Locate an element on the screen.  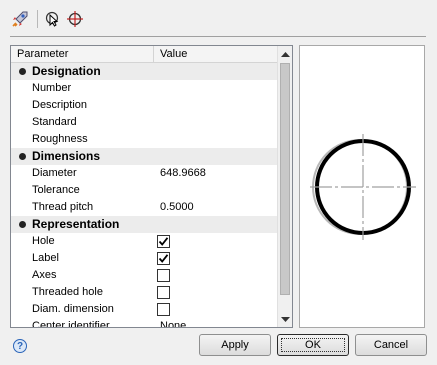
scroll-down-icon is located at coordinates (285, 319).